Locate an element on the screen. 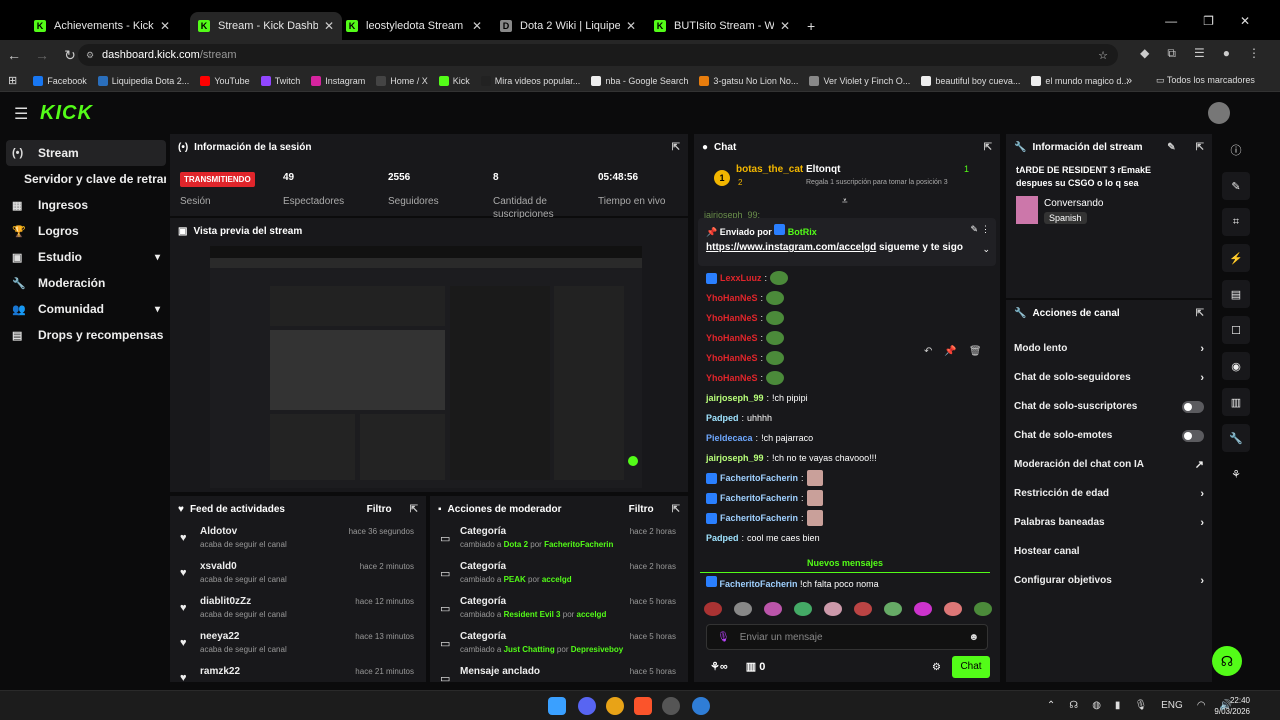 The width and height of the screenshot is (1280, 720). last-user: FacheritoFacherin is located at coordinates (759, 584).